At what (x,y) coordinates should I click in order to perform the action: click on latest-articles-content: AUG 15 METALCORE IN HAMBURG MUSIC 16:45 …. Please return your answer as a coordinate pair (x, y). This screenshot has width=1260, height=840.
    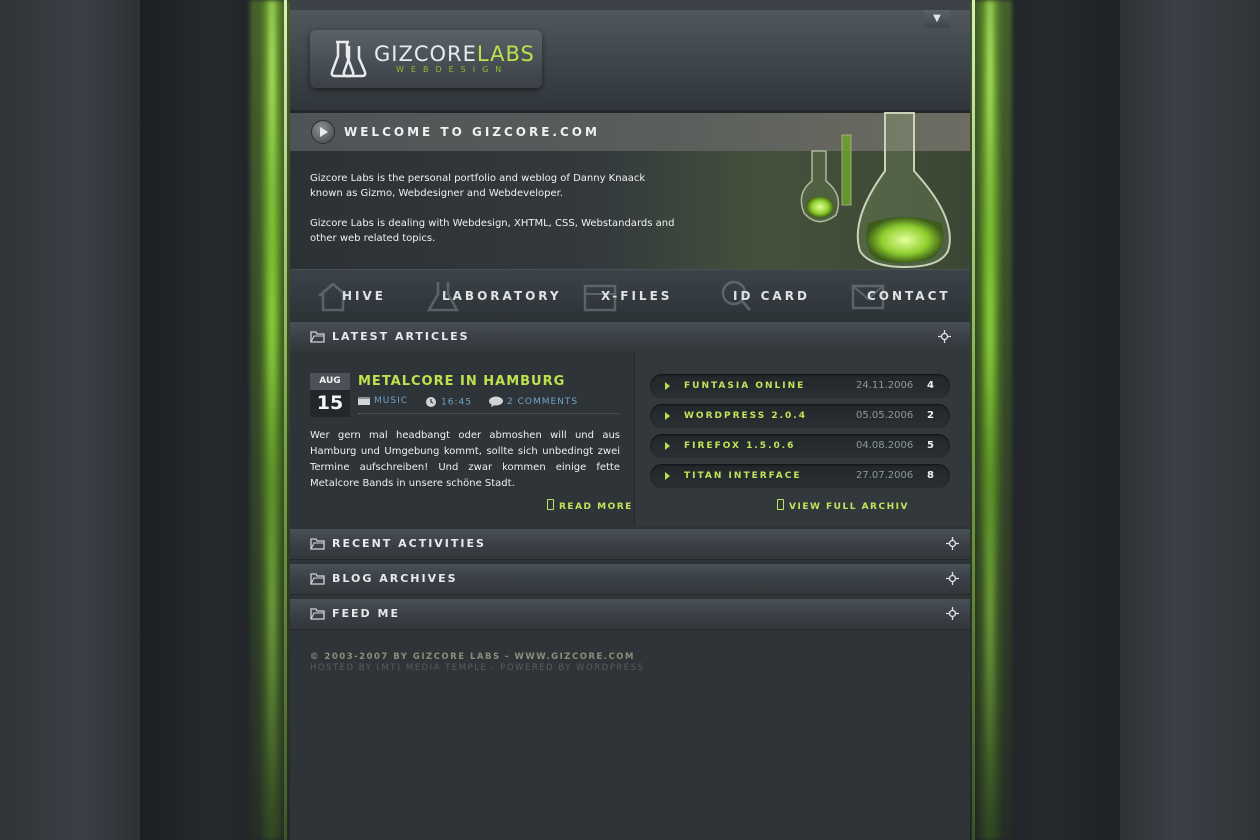
    Looking at the image, I should click on (630, 439).